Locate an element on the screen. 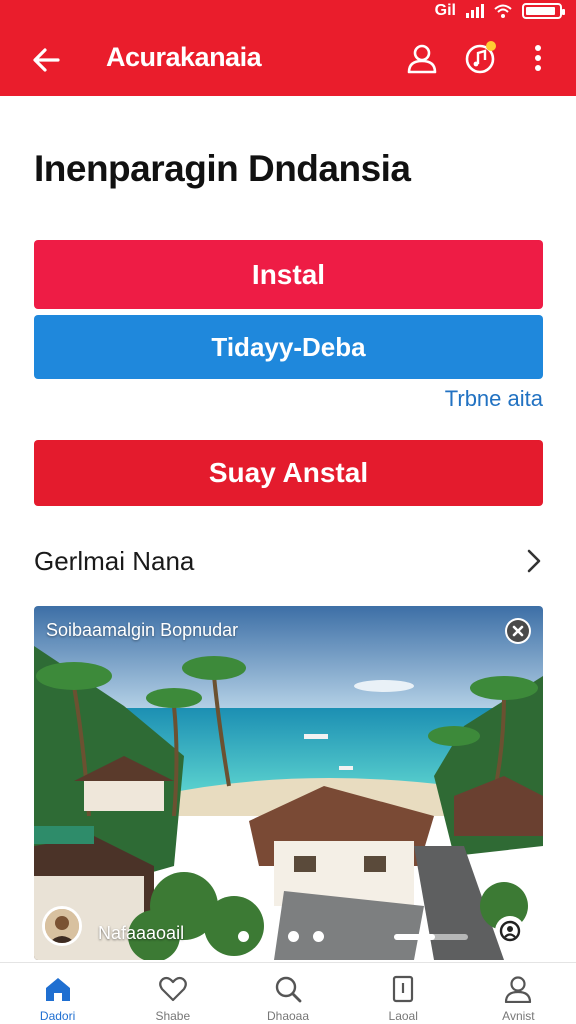 This screenshot has width=576, height=1024. install-button: Instal is located at coordinates (288, 274).